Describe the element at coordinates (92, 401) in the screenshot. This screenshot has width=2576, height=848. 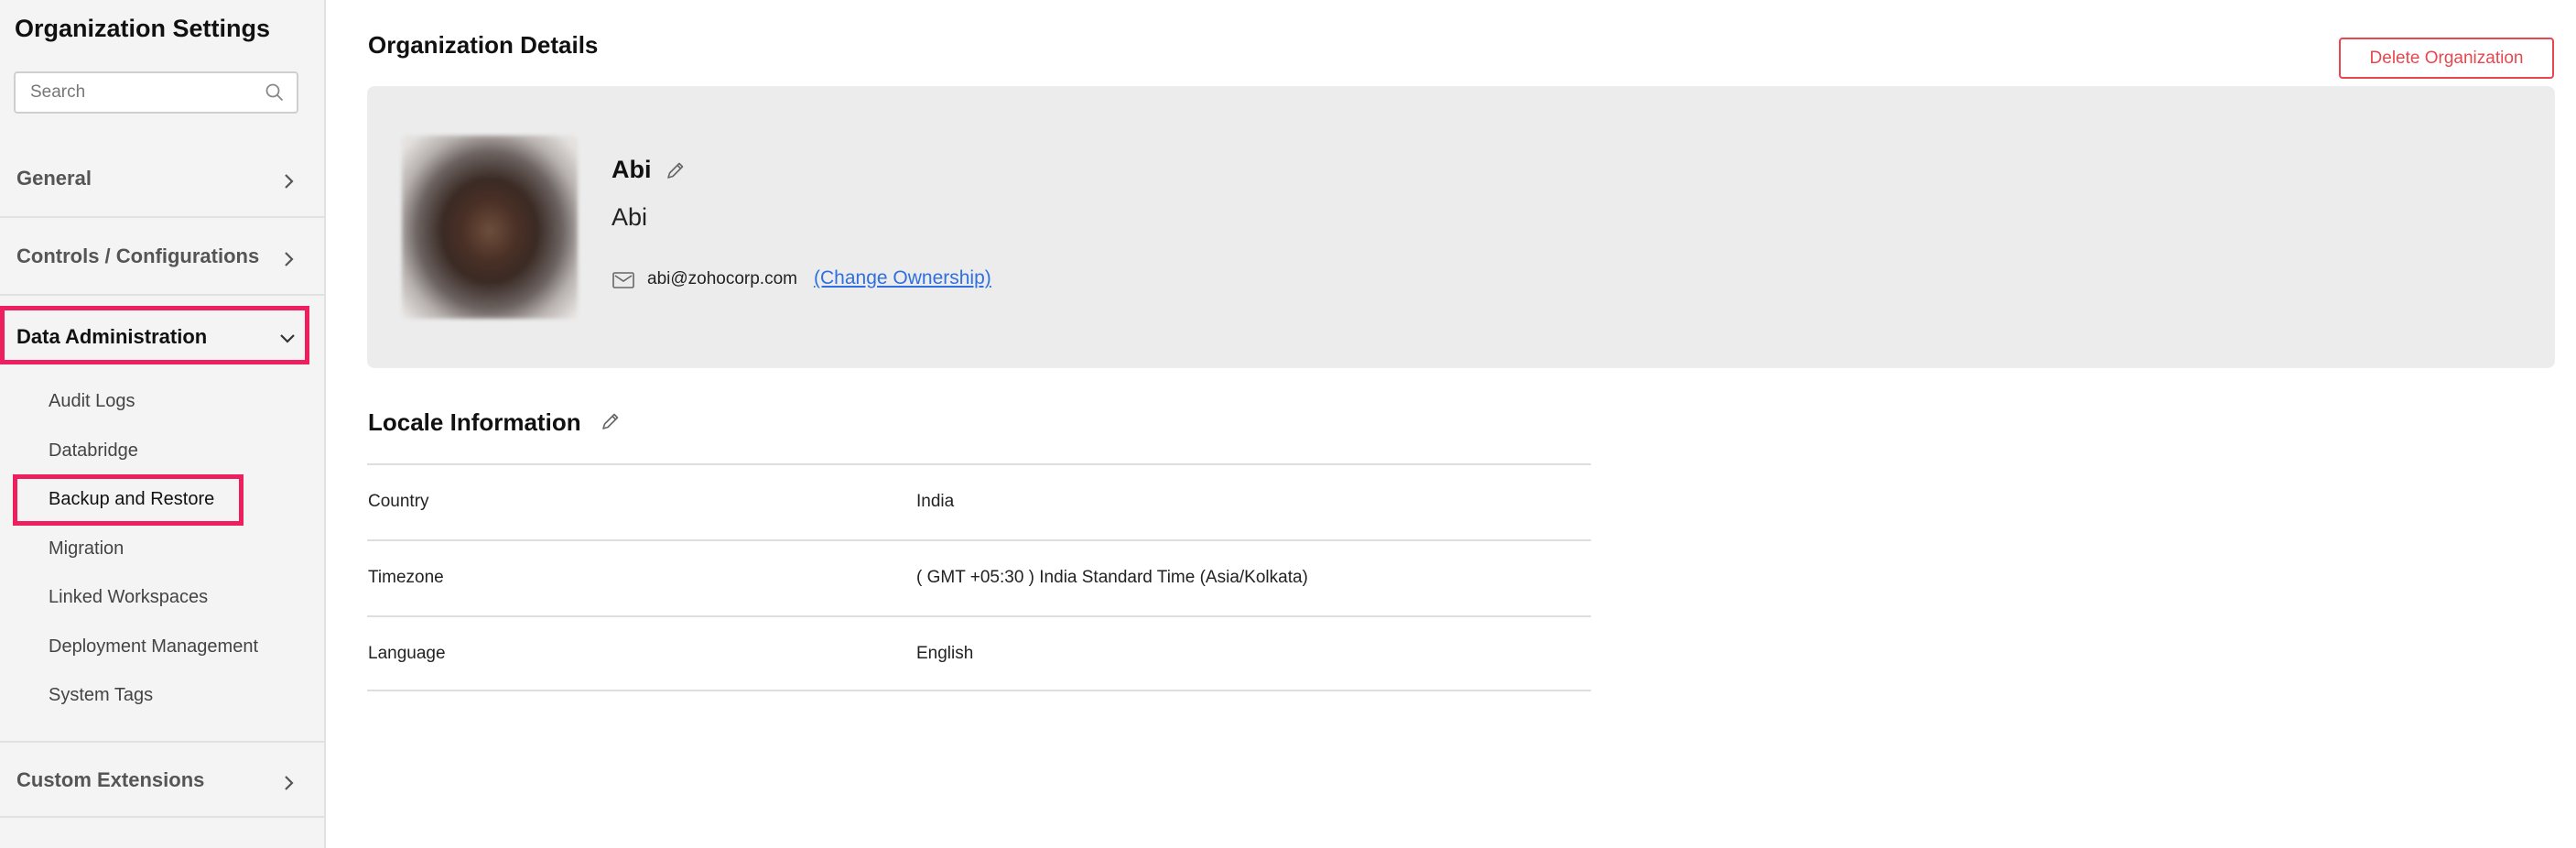
I see `sidebar-item-audit-logs: Audit Logs` at that location.